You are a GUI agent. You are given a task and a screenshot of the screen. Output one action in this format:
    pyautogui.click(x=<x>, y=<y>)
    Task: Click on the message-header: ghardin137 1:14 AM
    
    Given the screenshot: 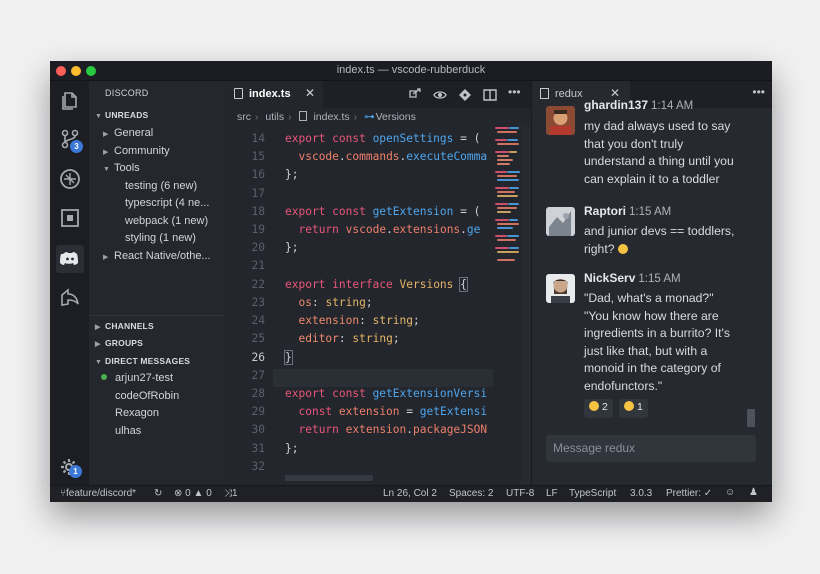 What is the action you would take?
    pyautogui.click(x=638, y=105)
    